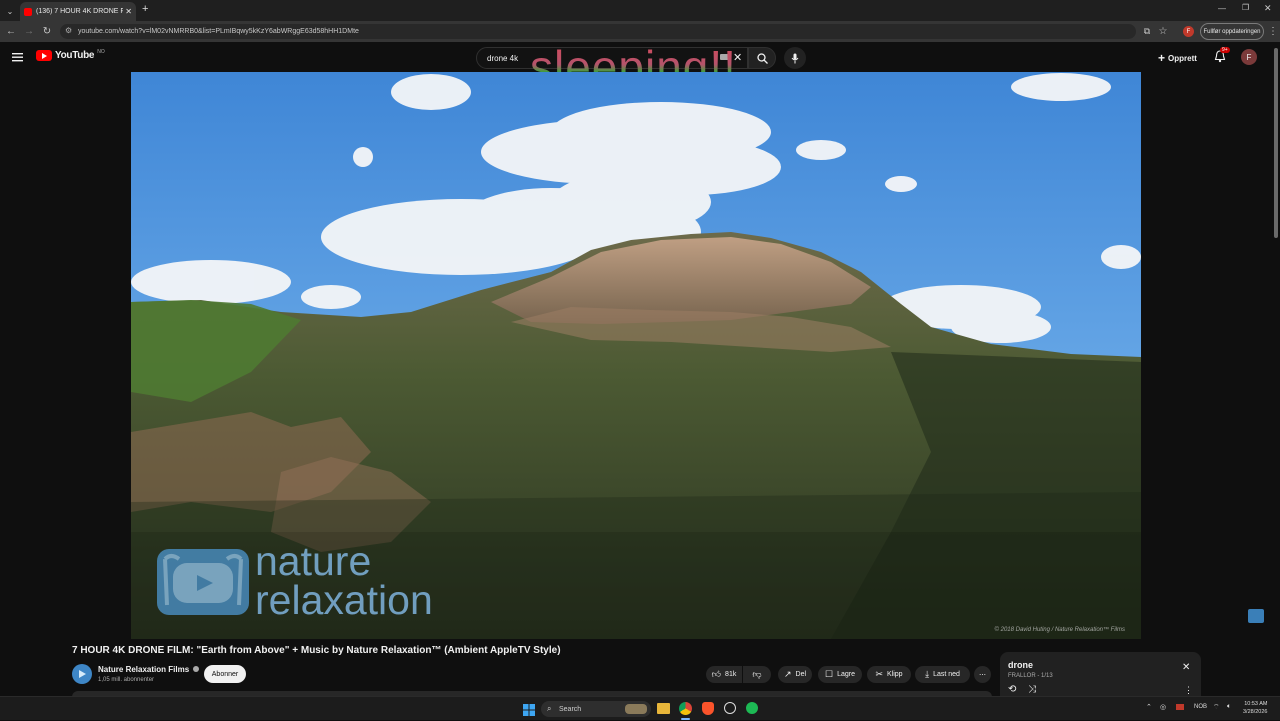 The width and height of the screenshot is (1280, 721). What do you see at coordinates (927, 674) in the screenshot?
I see `download-icon: ⤓` at bounding box center [927, 674].